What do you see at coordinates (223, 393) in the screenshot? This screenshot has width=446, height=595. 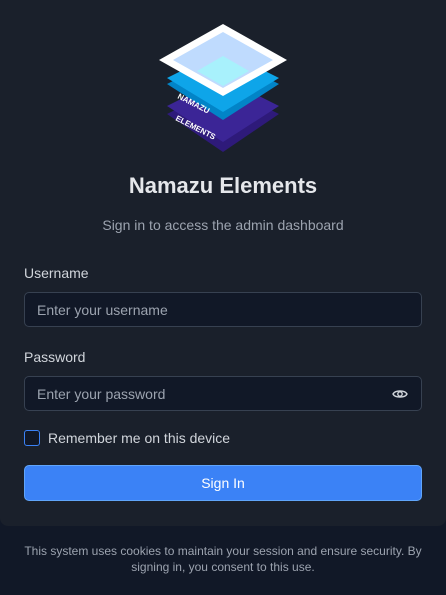 I see `password-input` at bounding box center [223, 393].